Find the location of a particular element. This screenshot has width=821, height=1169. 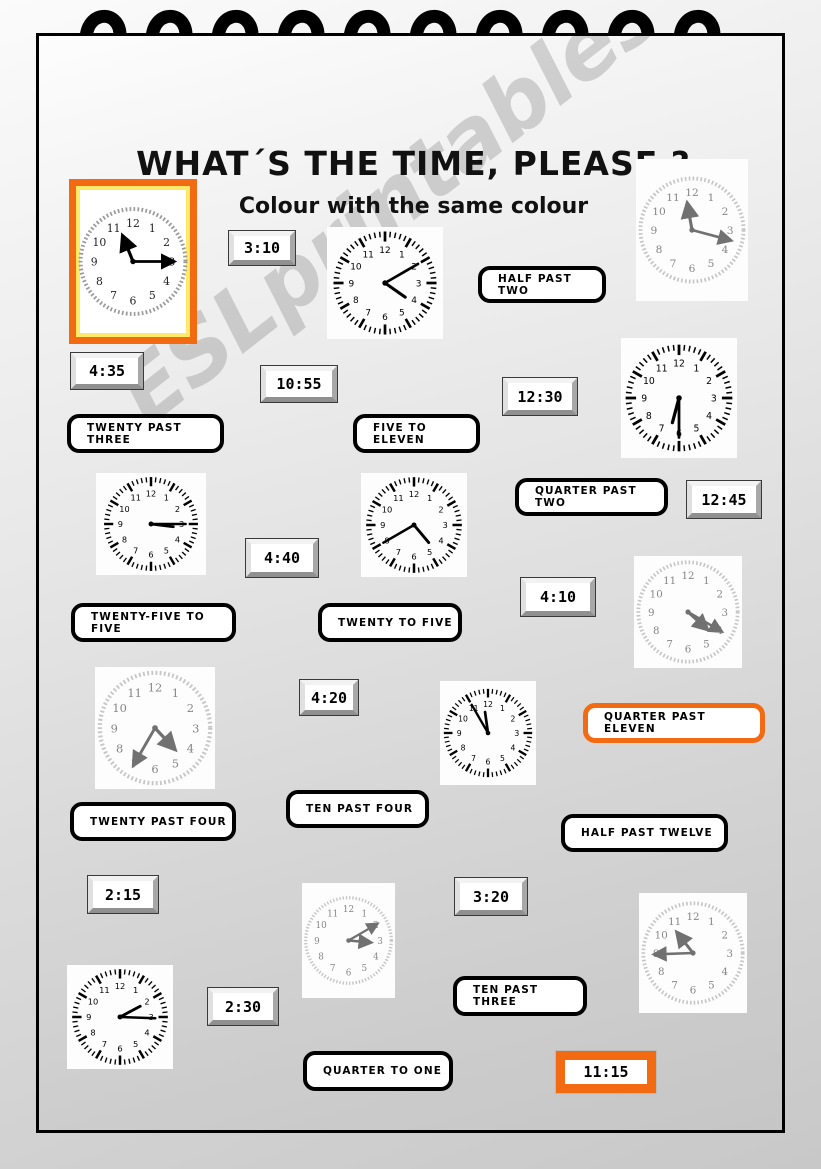

digital-time-box: 12:30 is located at coordinates (540, 396).